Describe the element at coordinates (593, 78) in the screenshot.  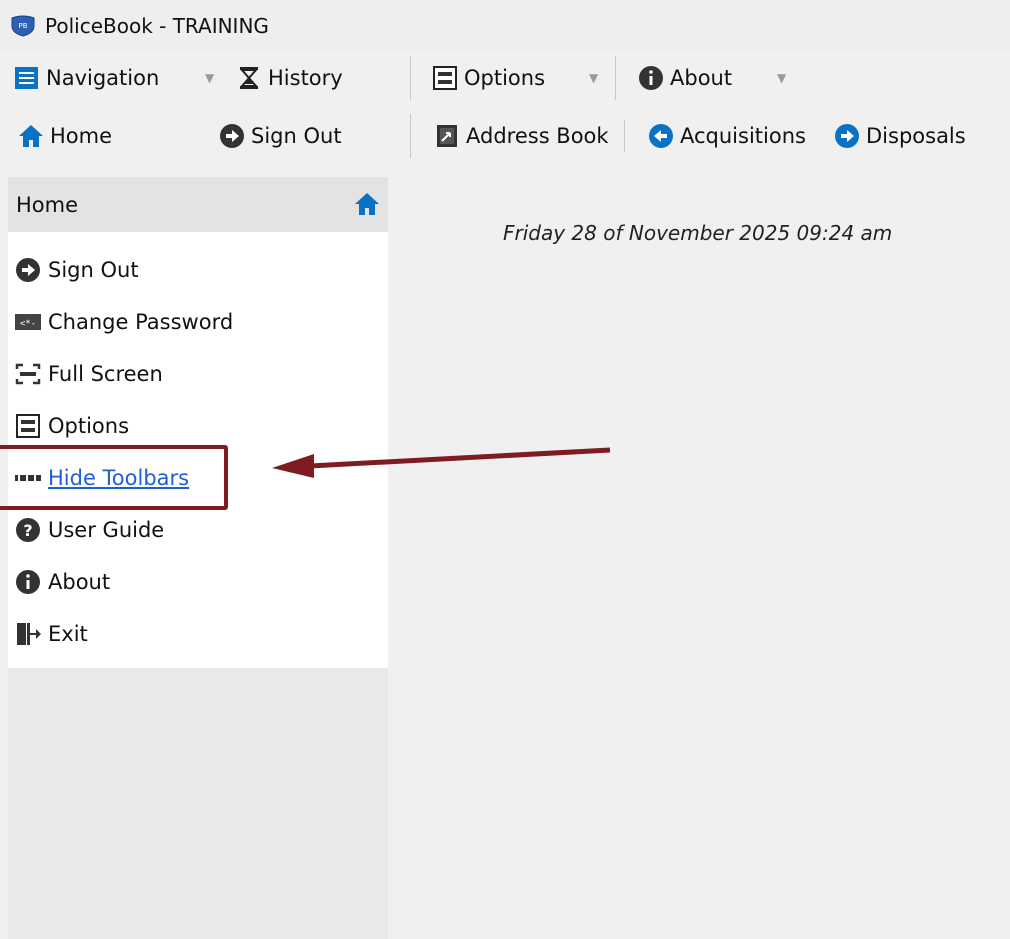
I see `options-dropdown-icon: ▼` at that location.